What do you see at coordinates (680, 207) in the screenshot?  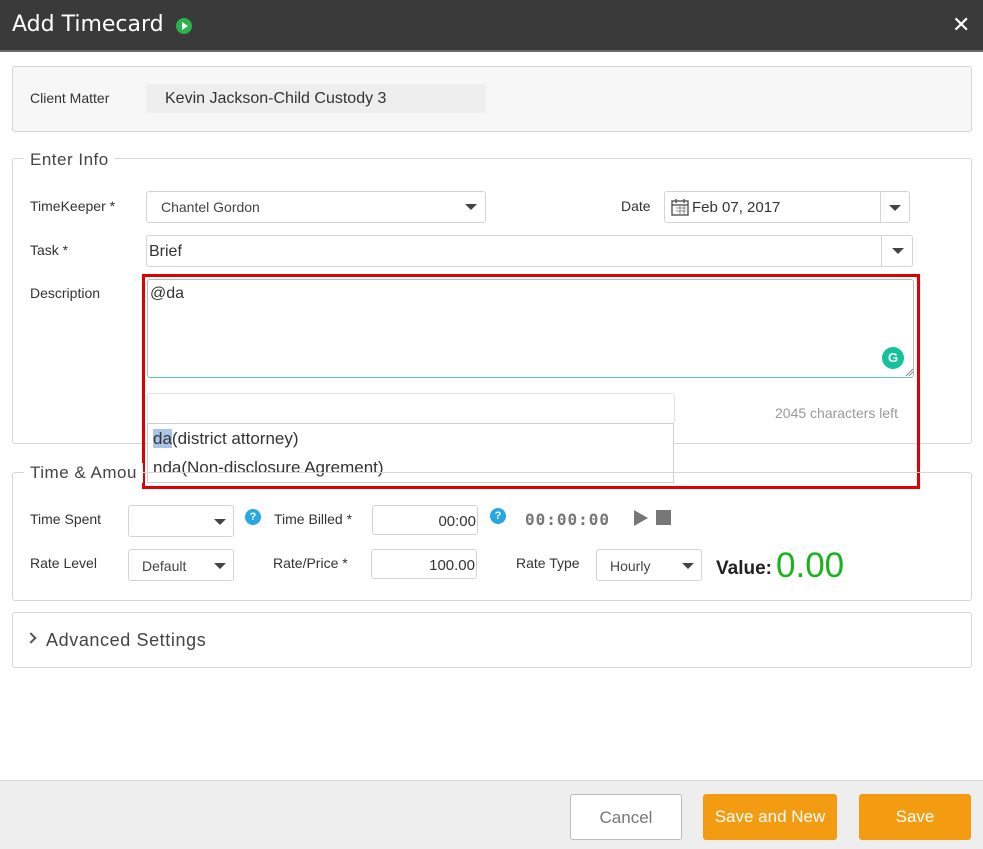 I see `calendar-icon` at bounding box center [680, 207].